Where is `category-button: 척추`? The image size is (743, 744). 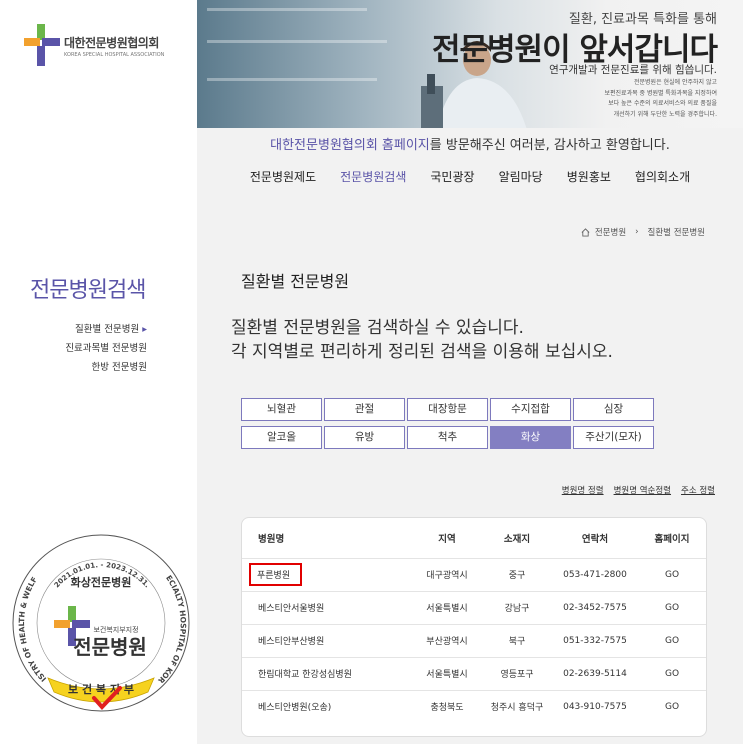
category-button: 척추 is located at coordinates (447, 437).